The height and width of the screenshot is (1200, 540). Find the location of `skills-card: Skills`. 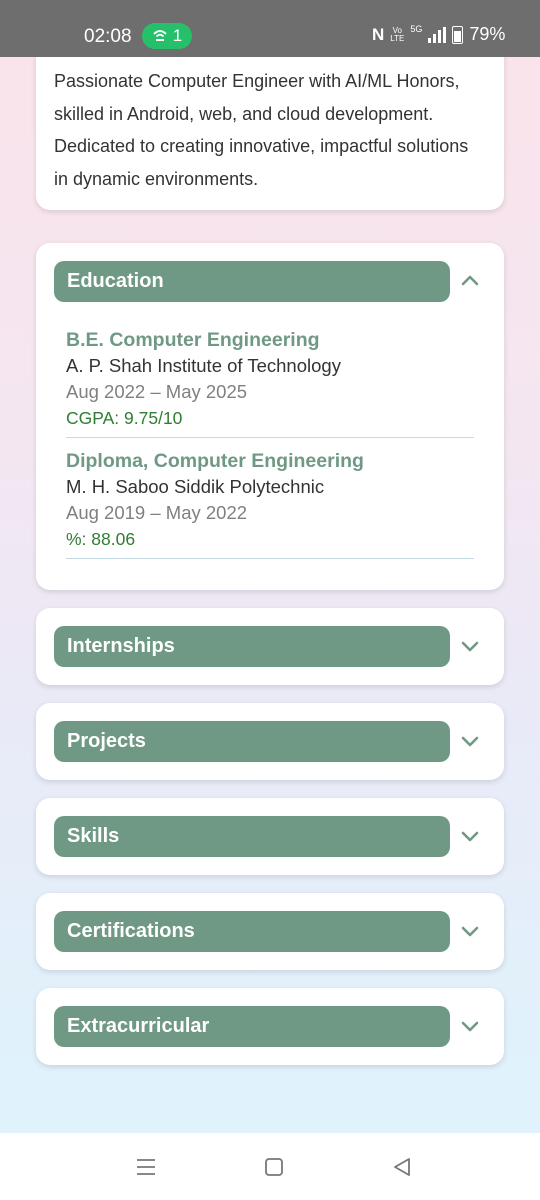

skills-card: Skills is located at coordinates (270, 836).